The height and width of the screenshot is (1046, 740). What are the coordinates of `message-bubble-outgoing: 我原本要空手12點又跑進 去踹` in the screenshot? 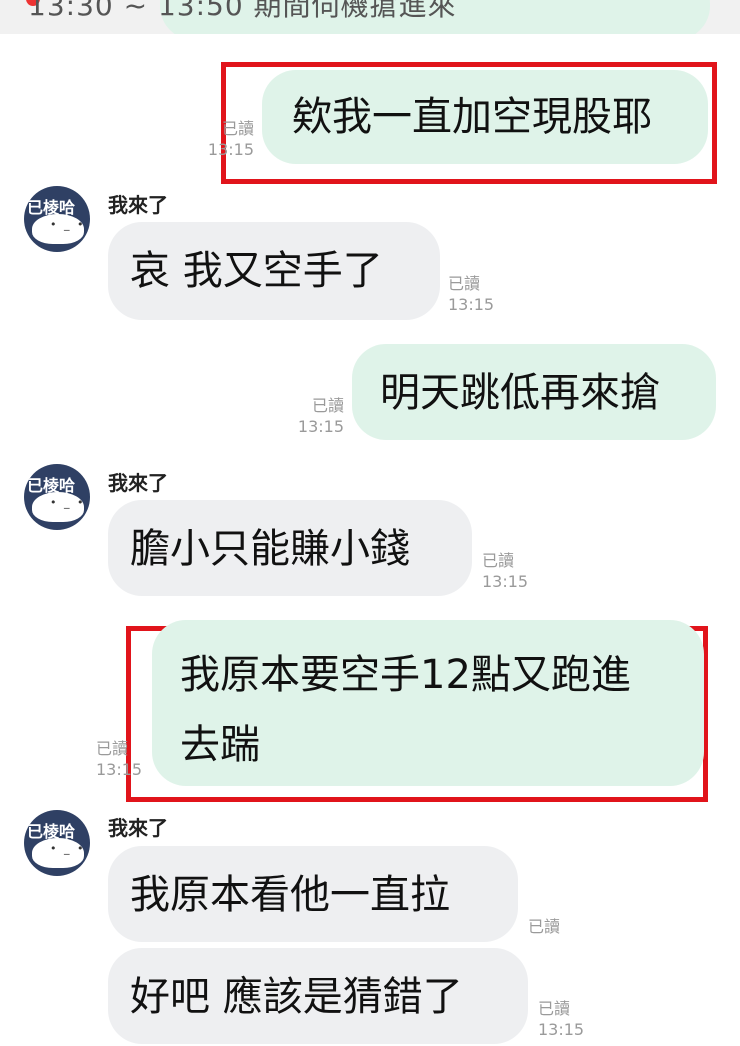 It's located at (428, 703).